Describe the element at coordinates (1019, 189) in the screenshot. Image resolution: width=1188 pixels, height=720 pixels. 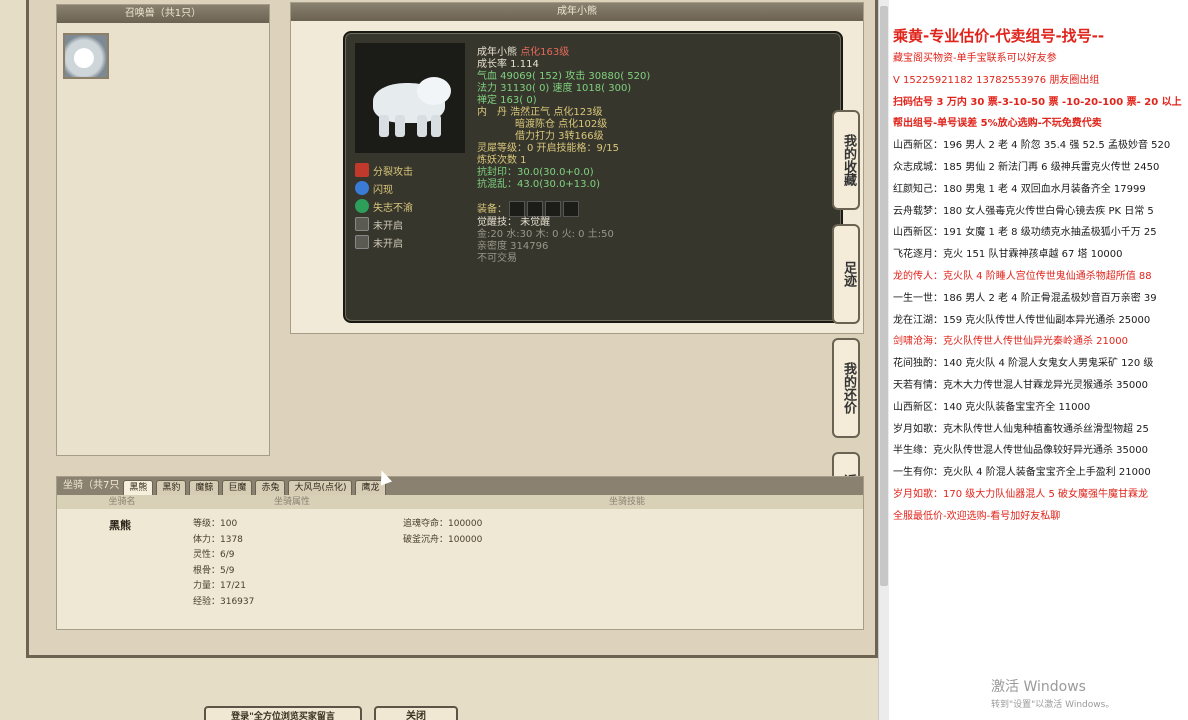
I see `doc-line: 红颜知己：180 男鬼 1 老 4 双回血水月装备齐全 17999` at that location.